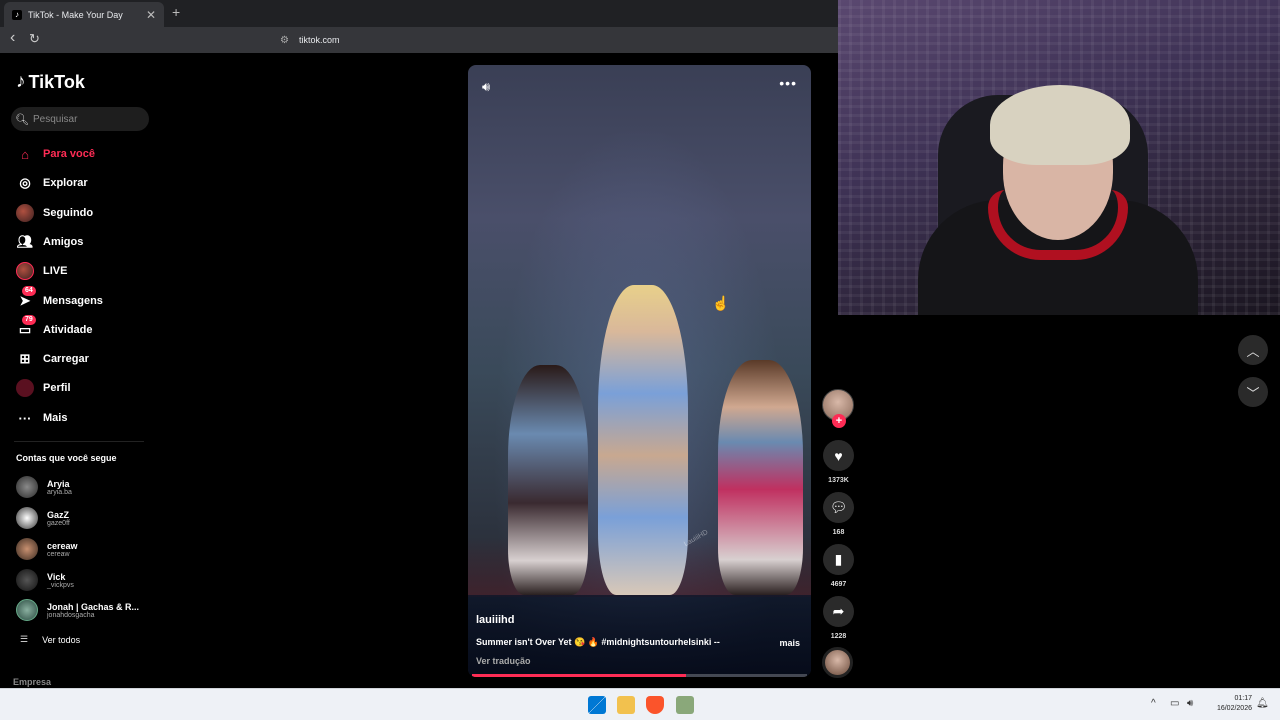 Image resolution: width=1280 pixels, height=720 pixels. I want to click on messages-badge: 64, so click(29, 291).